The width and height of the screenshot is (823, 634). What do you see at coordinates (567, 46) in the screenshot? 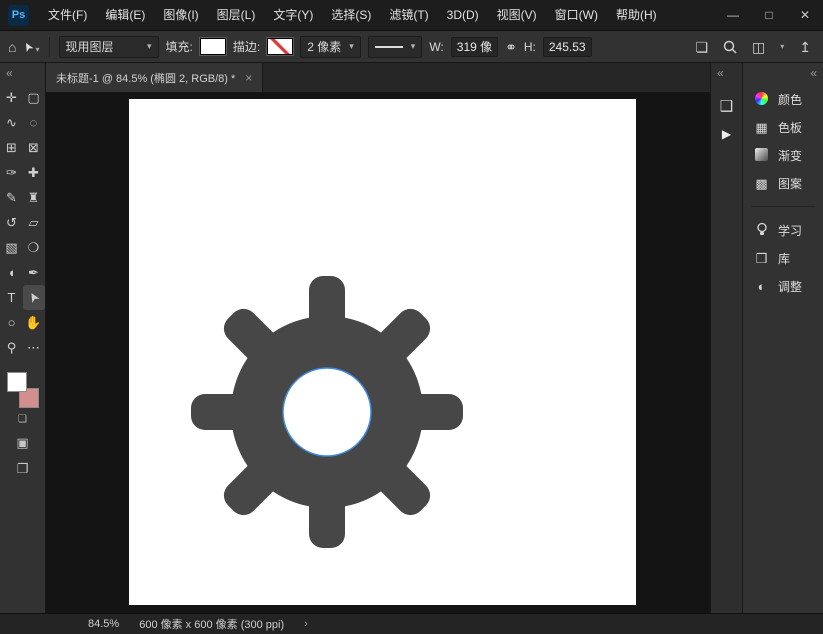
I see `height-input: 245.53` at bounding box center [567, 46].